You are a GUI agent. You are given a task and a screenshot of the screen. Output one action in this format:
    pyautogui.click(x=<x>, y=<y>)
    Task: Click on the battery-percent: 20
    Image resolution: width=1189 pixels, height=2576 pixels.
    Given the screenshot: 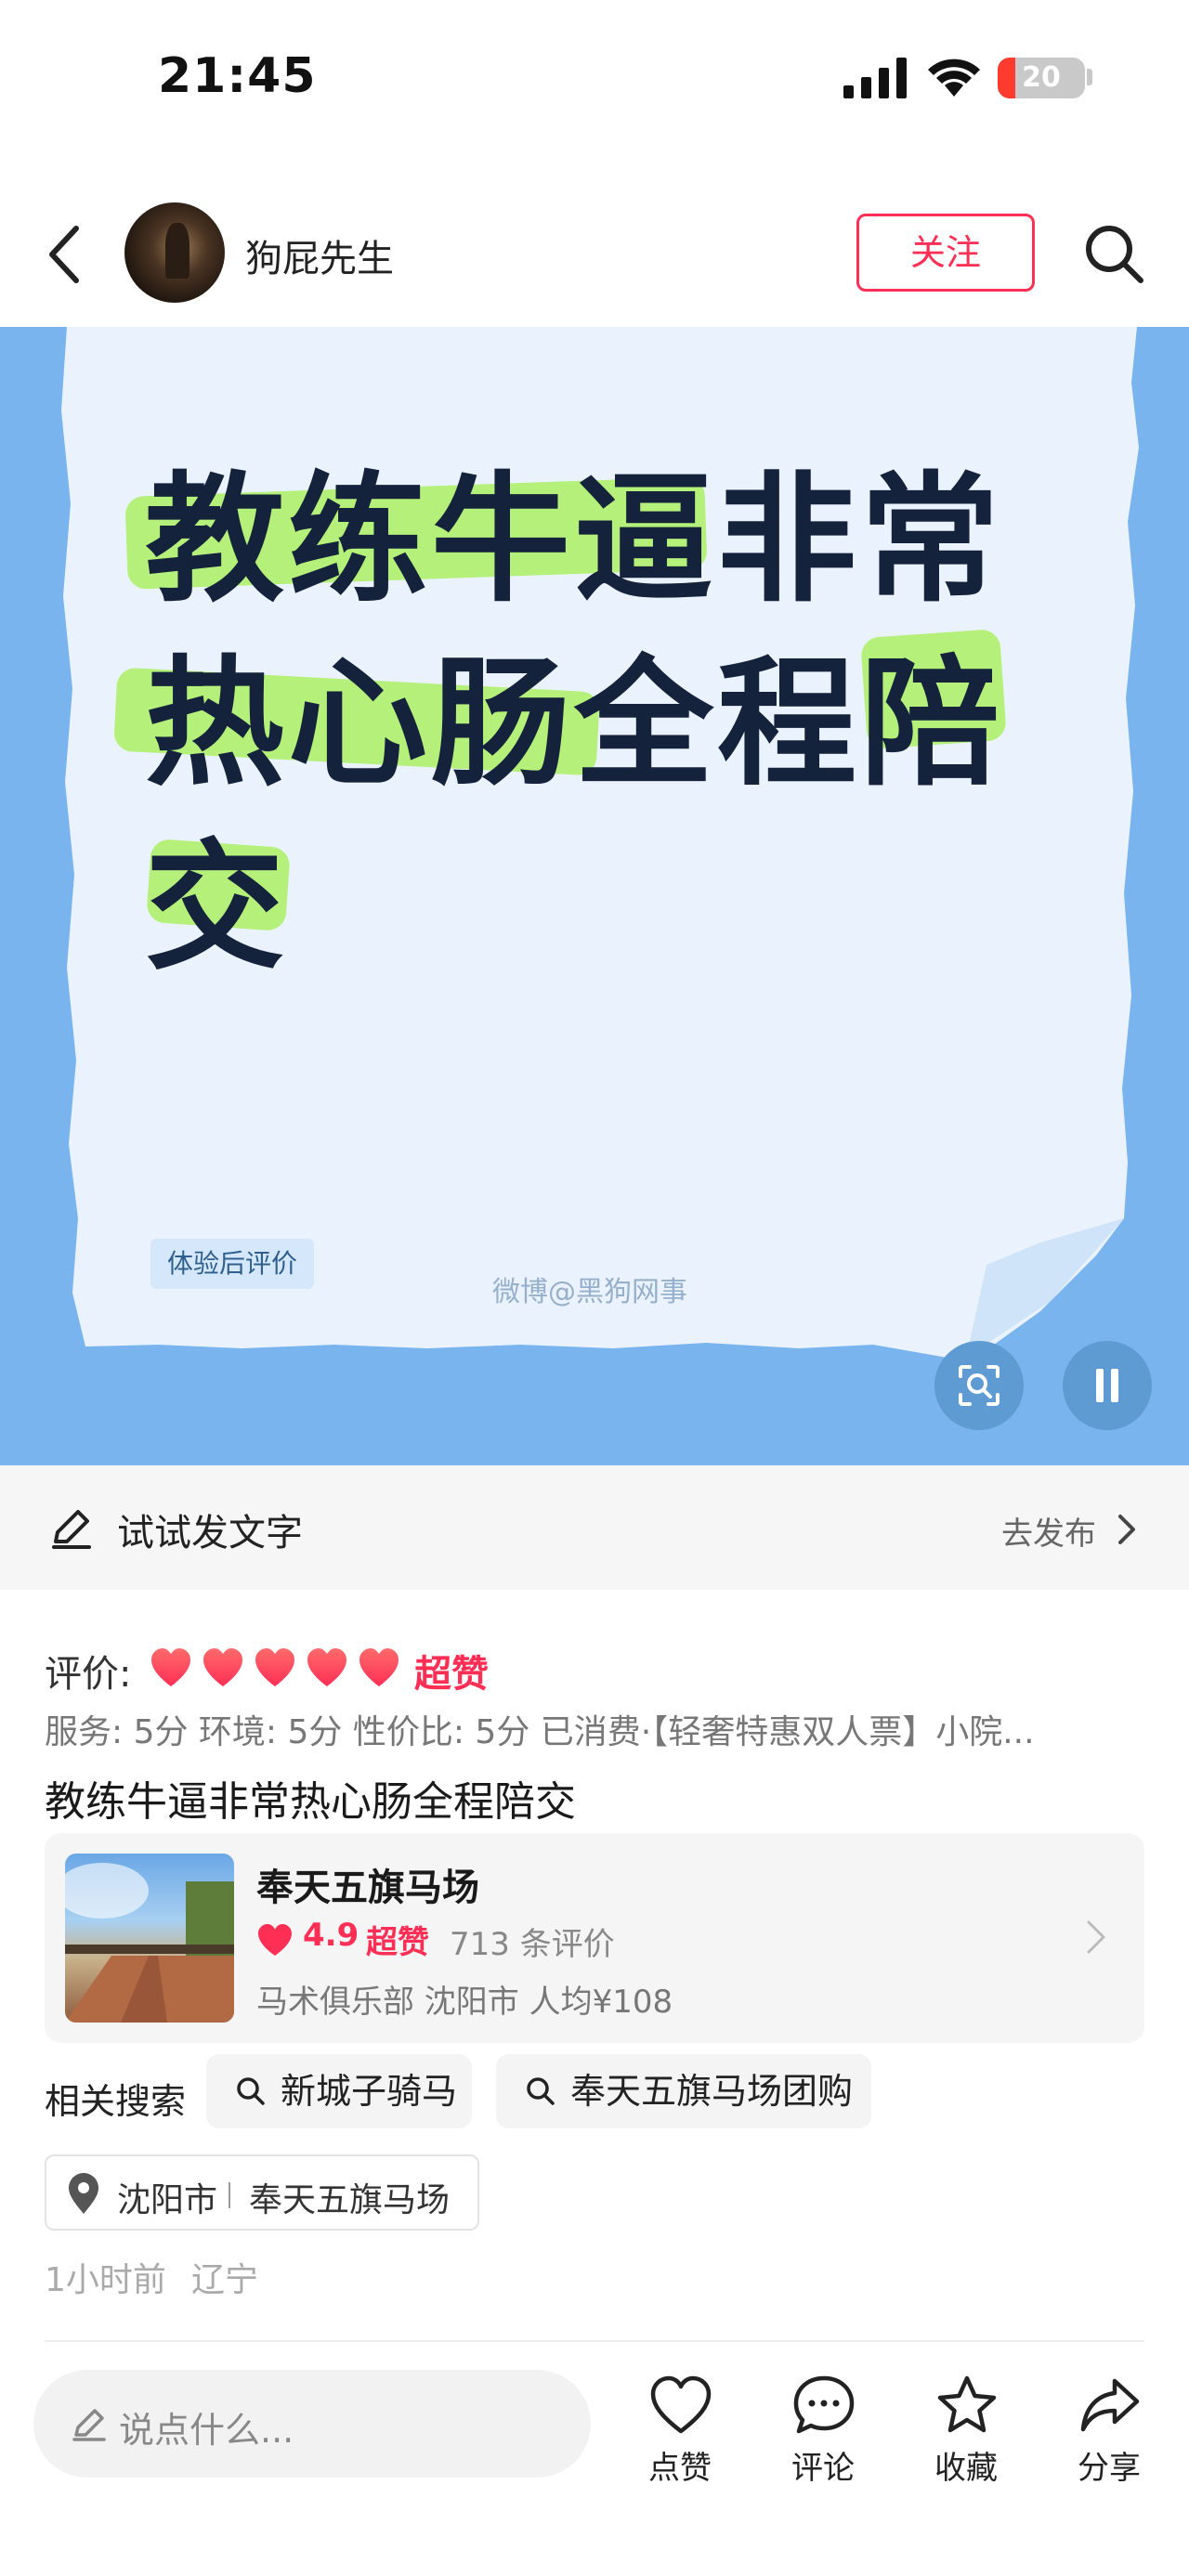 What is the action you would take?
    pyautogui.click(x=1041, y=78)
    